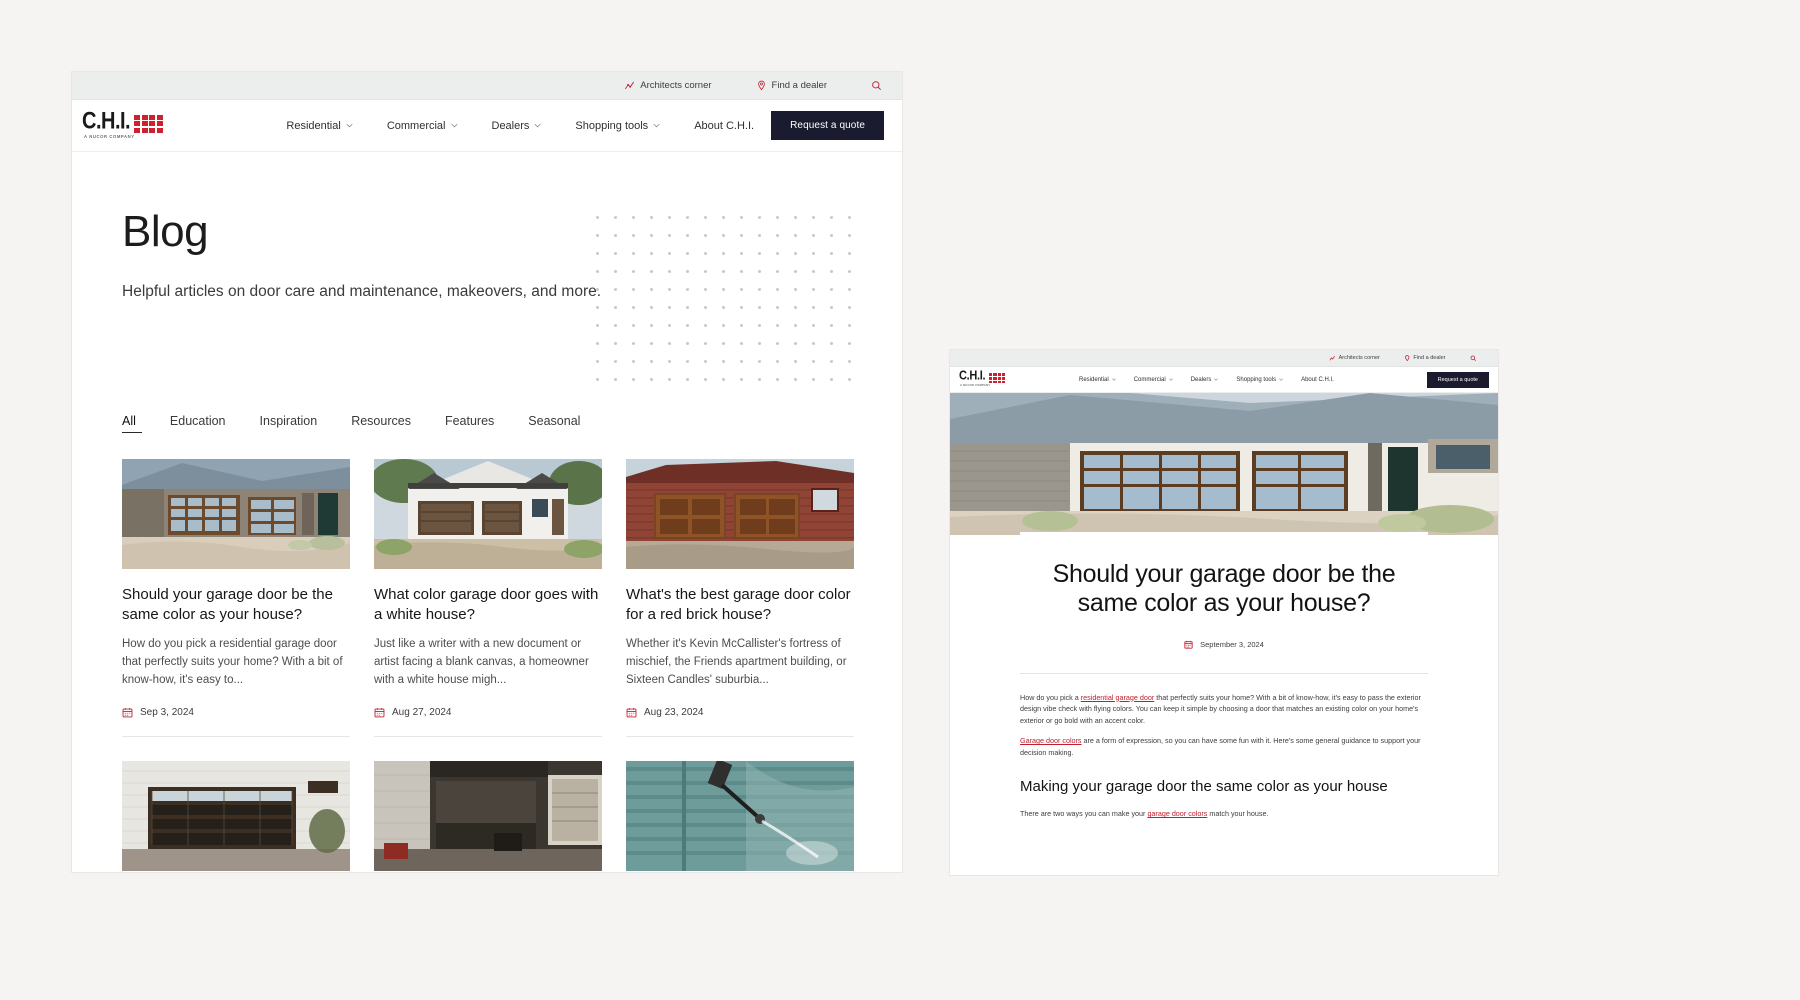 This screenshot has height=1000, width=1800. What do you see at coordinates (731, 306) in the screenshot?
I see `decorative-dot-grid` at bounding box center [731, 306].